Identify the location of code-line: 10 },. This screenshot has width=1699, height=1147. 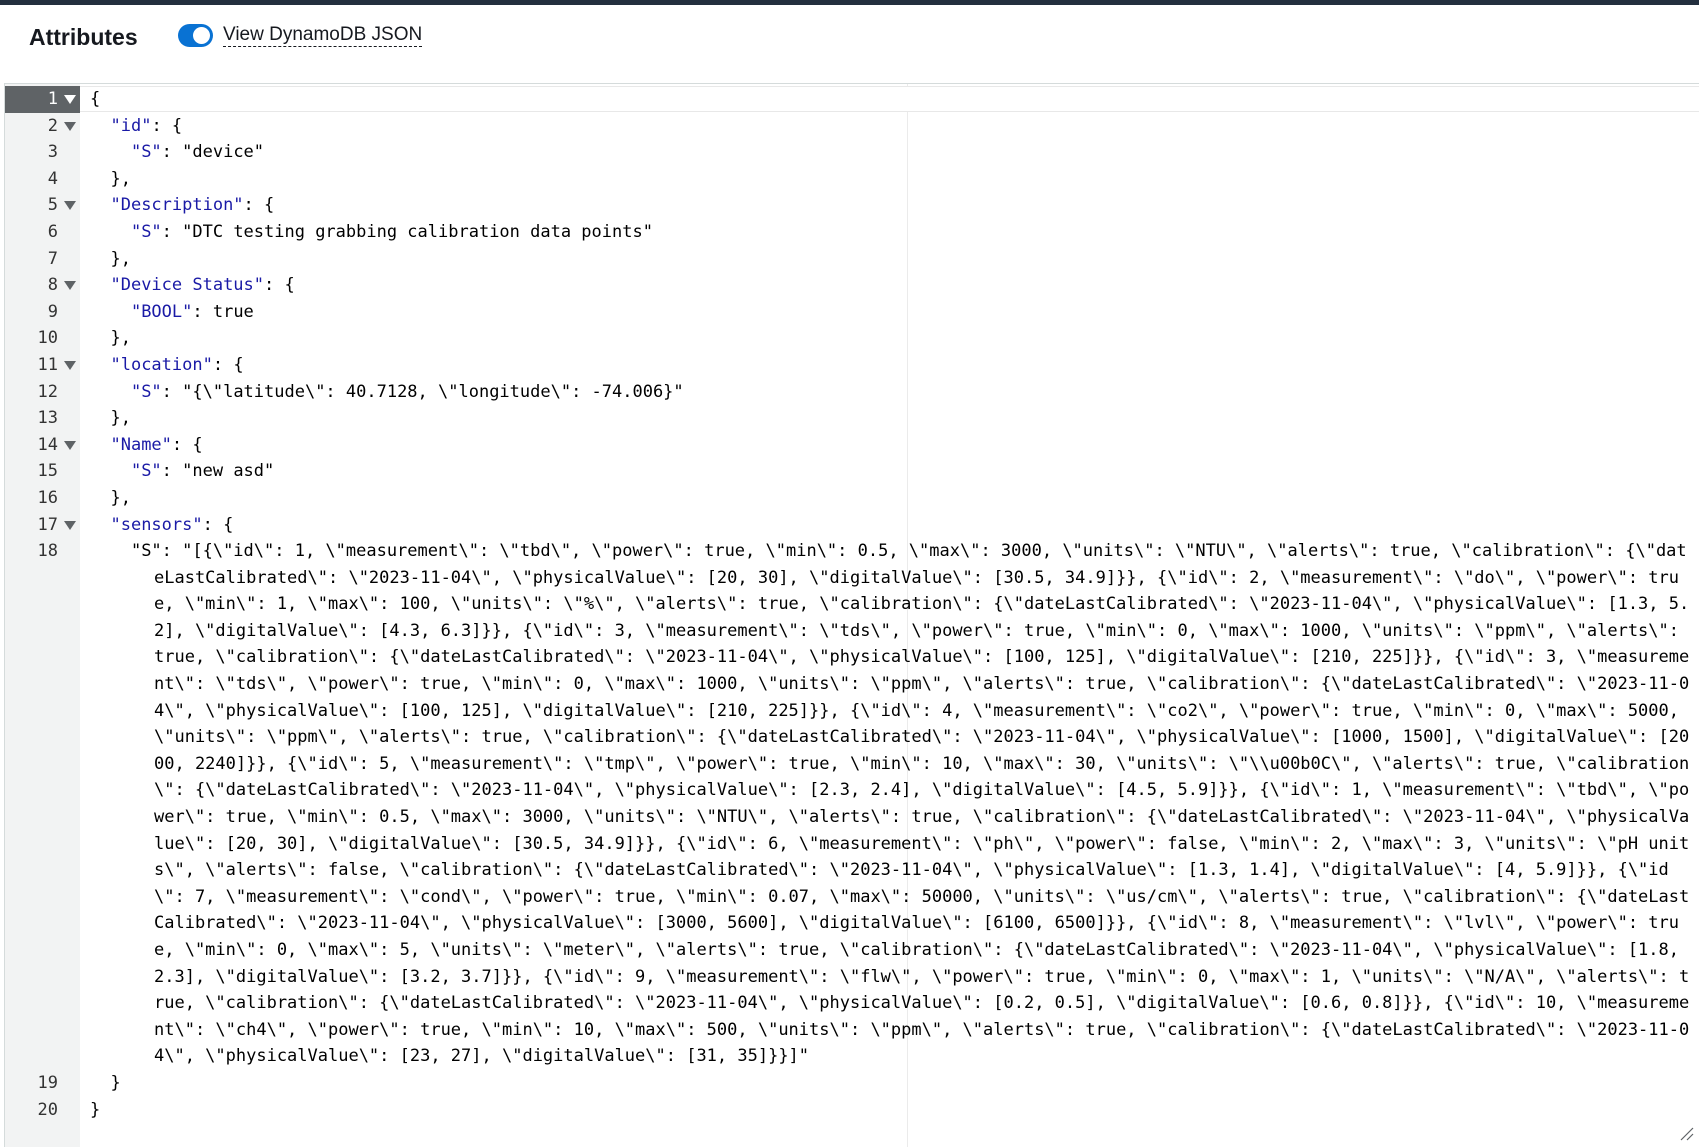
(852, 338).